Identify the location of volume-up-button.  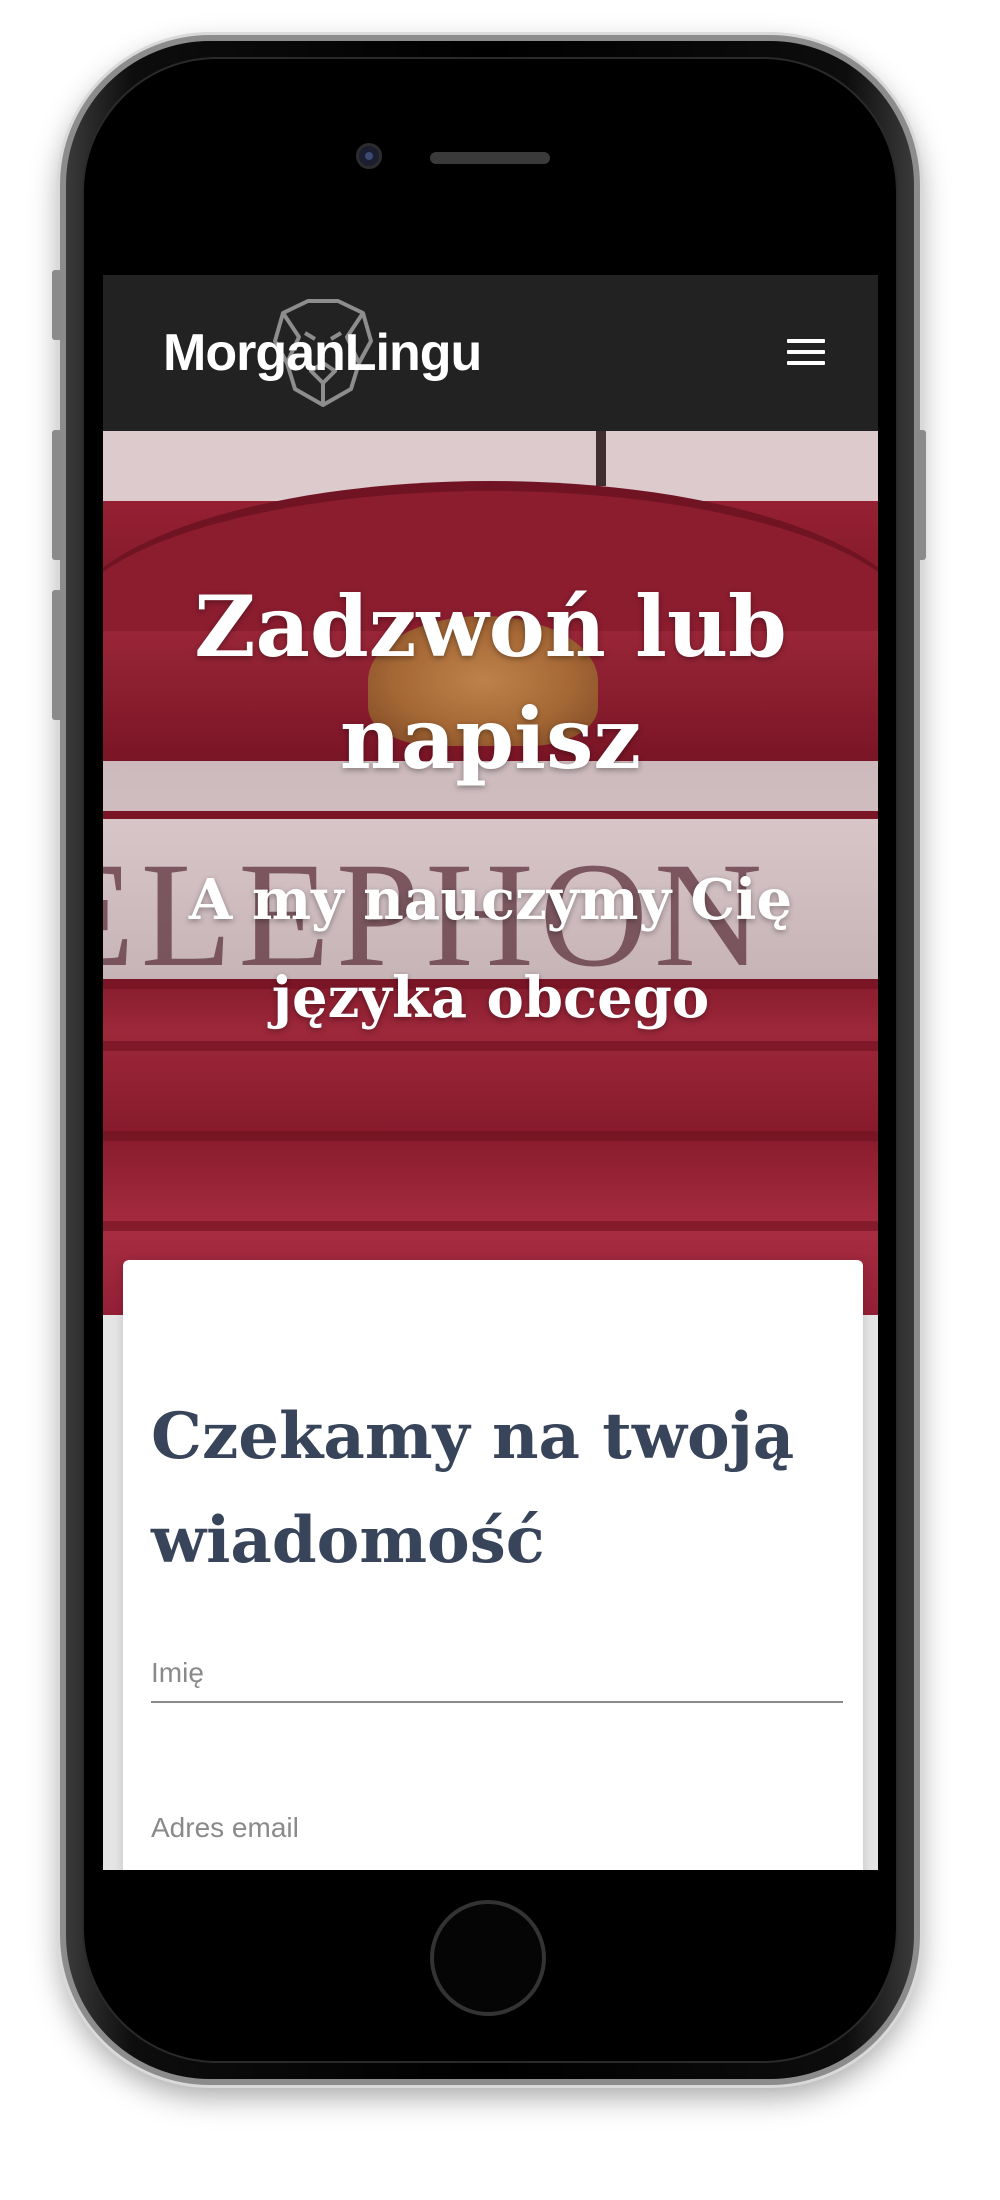
(57, 495).